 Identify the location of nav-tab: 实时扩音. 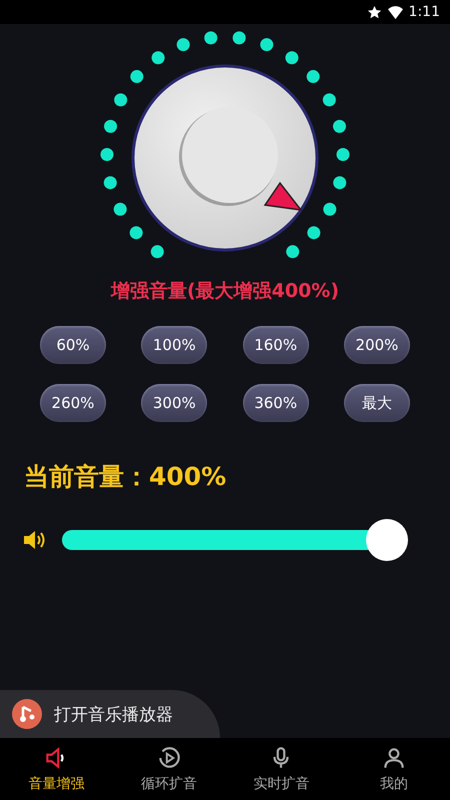
(281, 769).